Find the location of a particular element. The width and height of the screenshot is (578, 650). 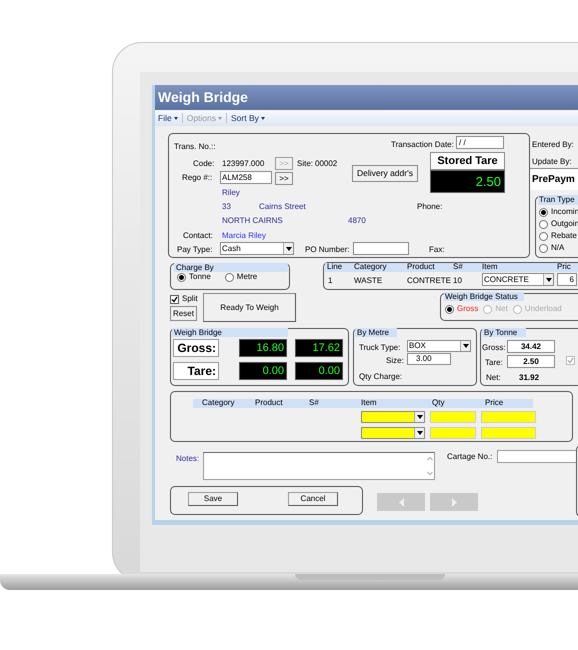

radio-option: N/A is located at coordinates (558, 248).